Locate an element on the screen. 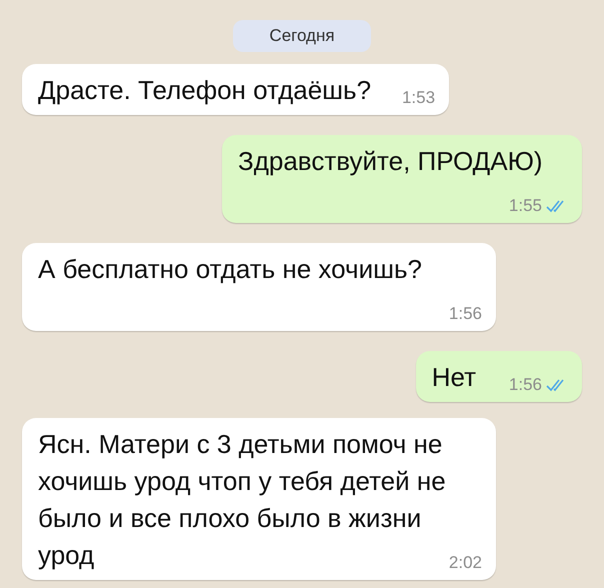 This screenshot has width=604, height=588. date-divider: Сегодня is located at coordinates (302, 36).